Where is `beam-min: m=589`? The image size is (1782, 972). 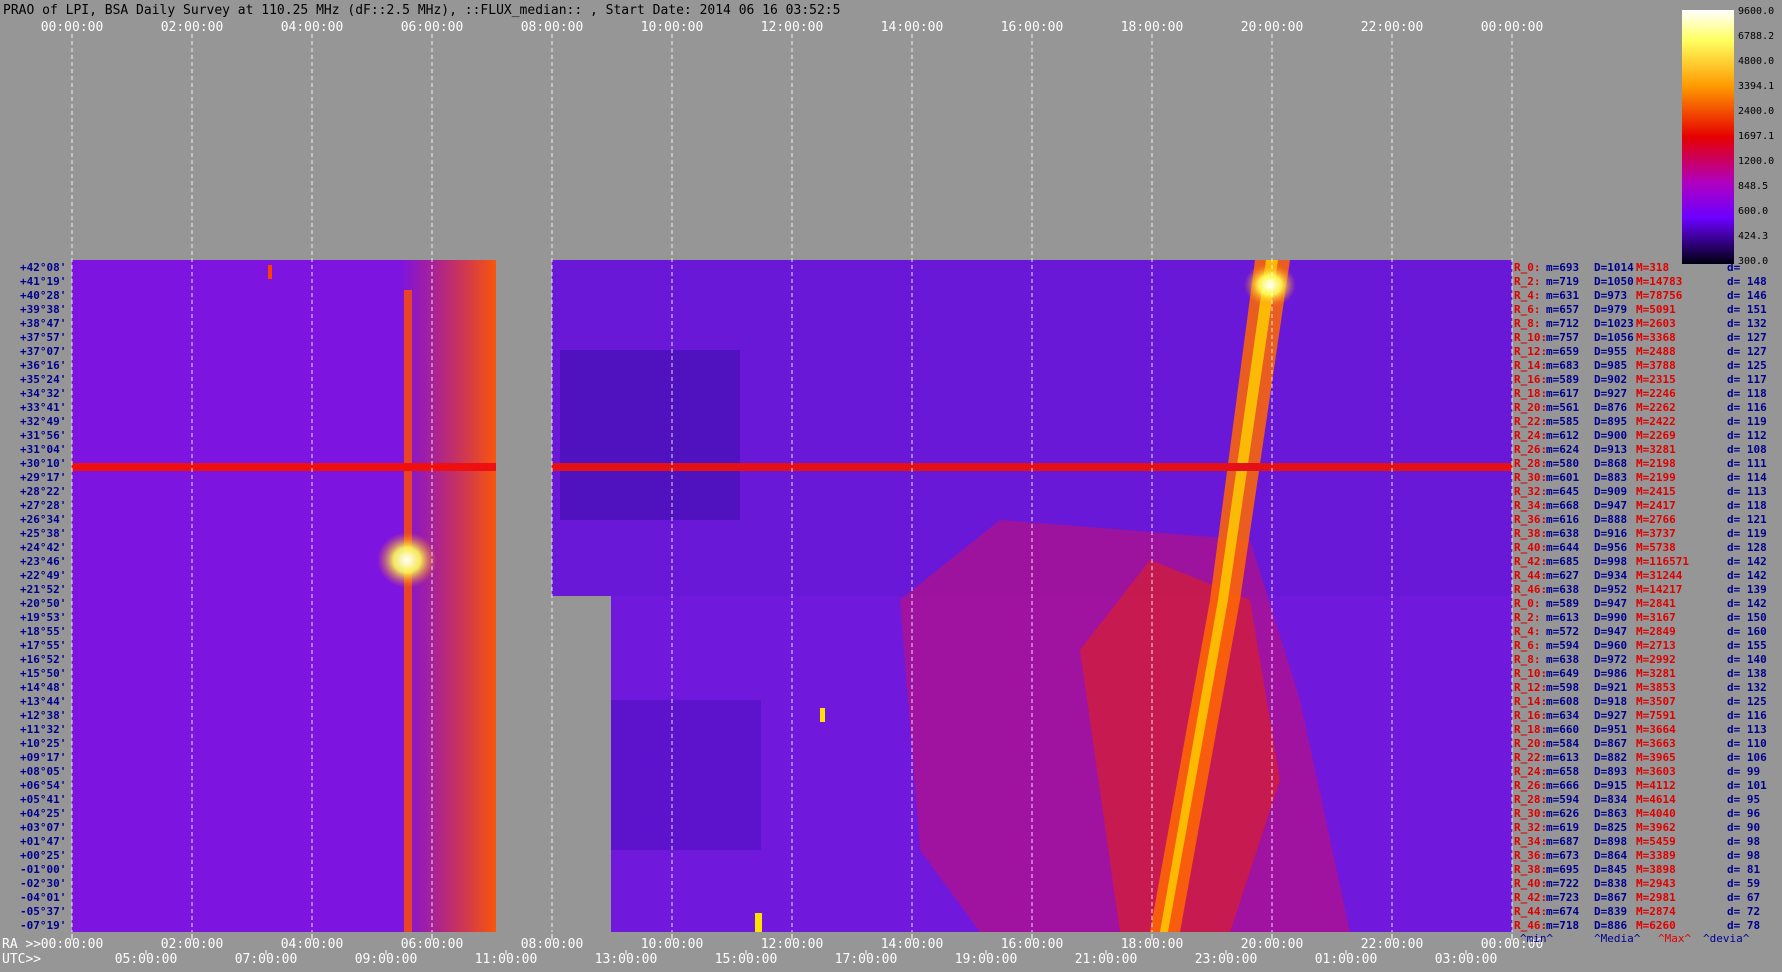 beam-min: m=589 is located at coordinates (1562, 379).